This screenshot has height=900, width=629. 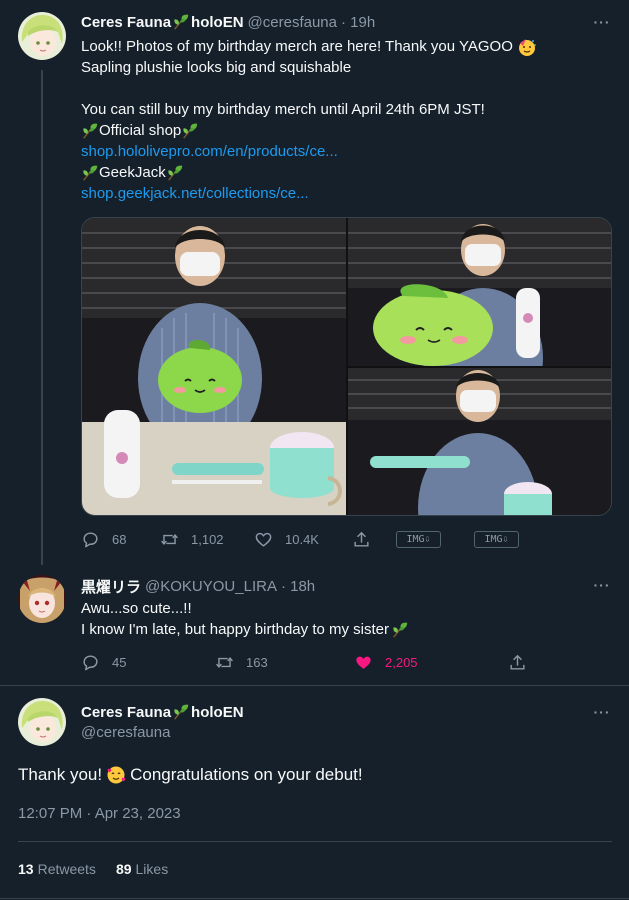 I want to click on engagement-stats: 13 Retweets 89 Likes, so click(x=93, y=869).